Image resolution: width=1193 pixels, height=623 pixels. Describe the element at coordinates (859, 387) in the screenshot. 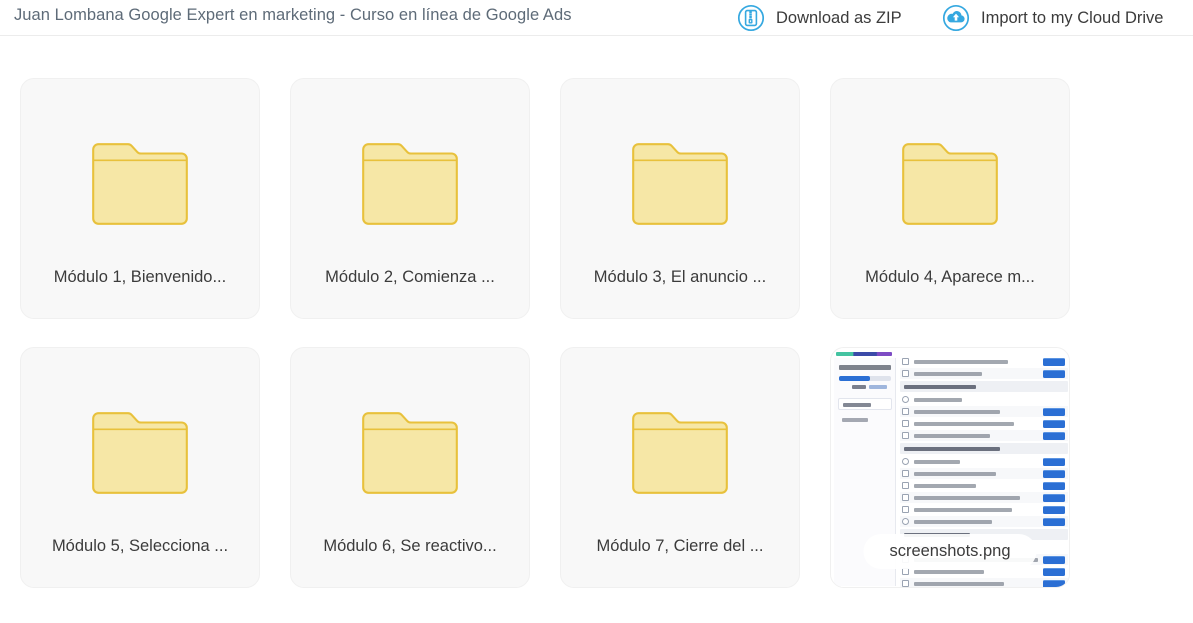

I see `thumbnail-progress-pct` at that location.